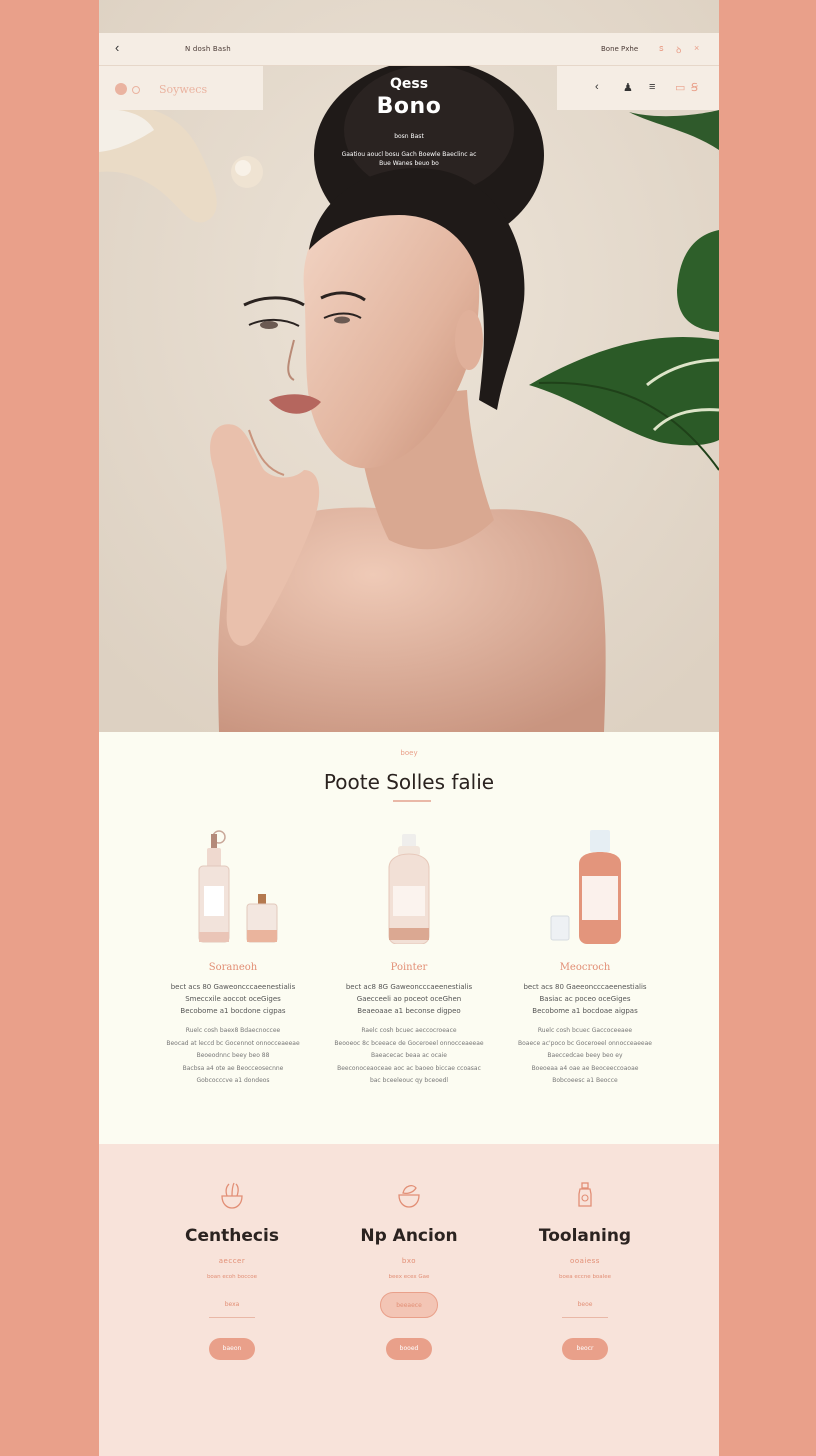  Describe the element at coordinates (409, 967) in the screenshot. I see `product-name: Pointer` at that location.